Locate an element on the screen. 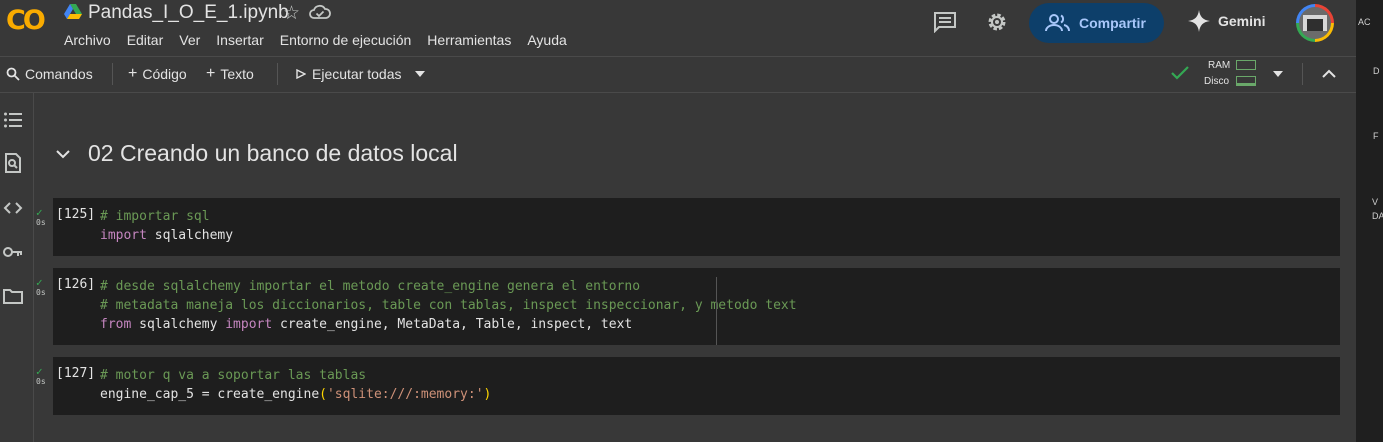  avatar is located at coordinates (1315, 23).